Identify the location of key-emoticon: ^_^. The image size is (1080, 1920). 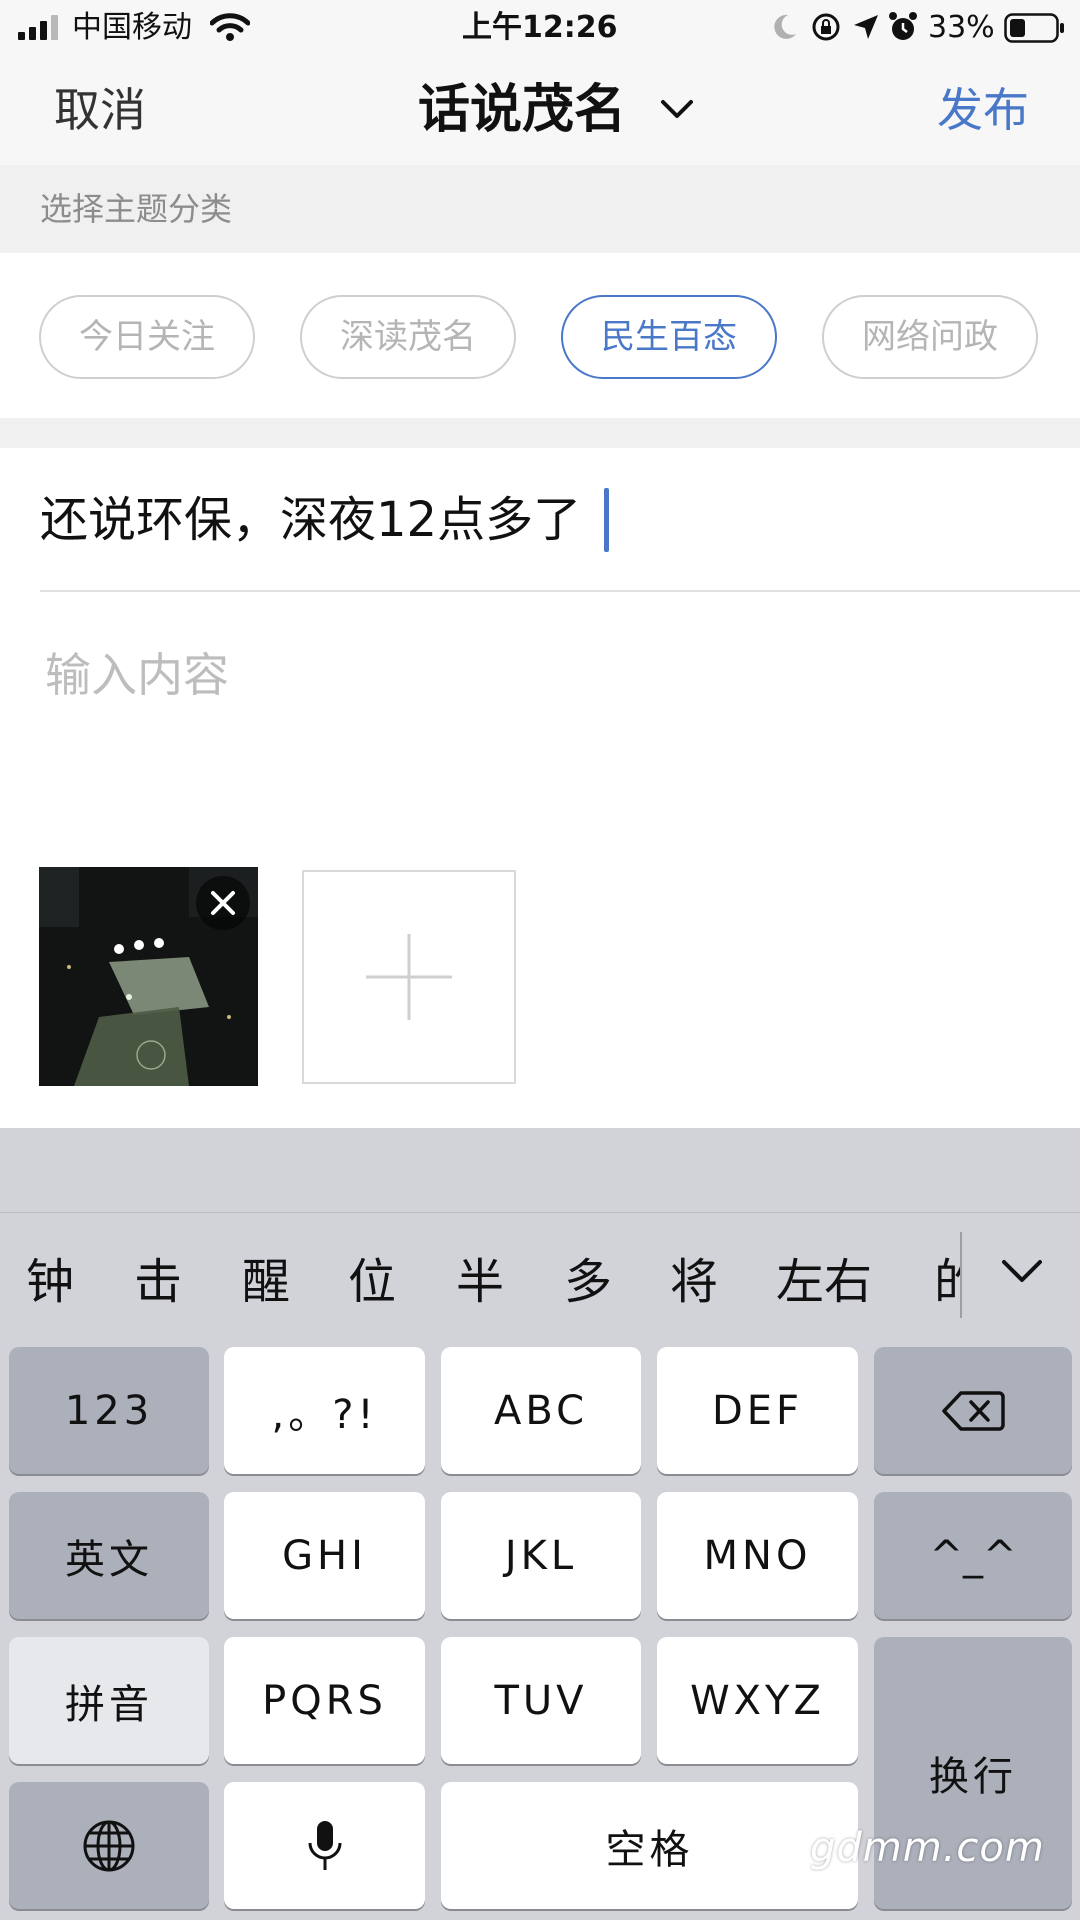
(973, 1555).